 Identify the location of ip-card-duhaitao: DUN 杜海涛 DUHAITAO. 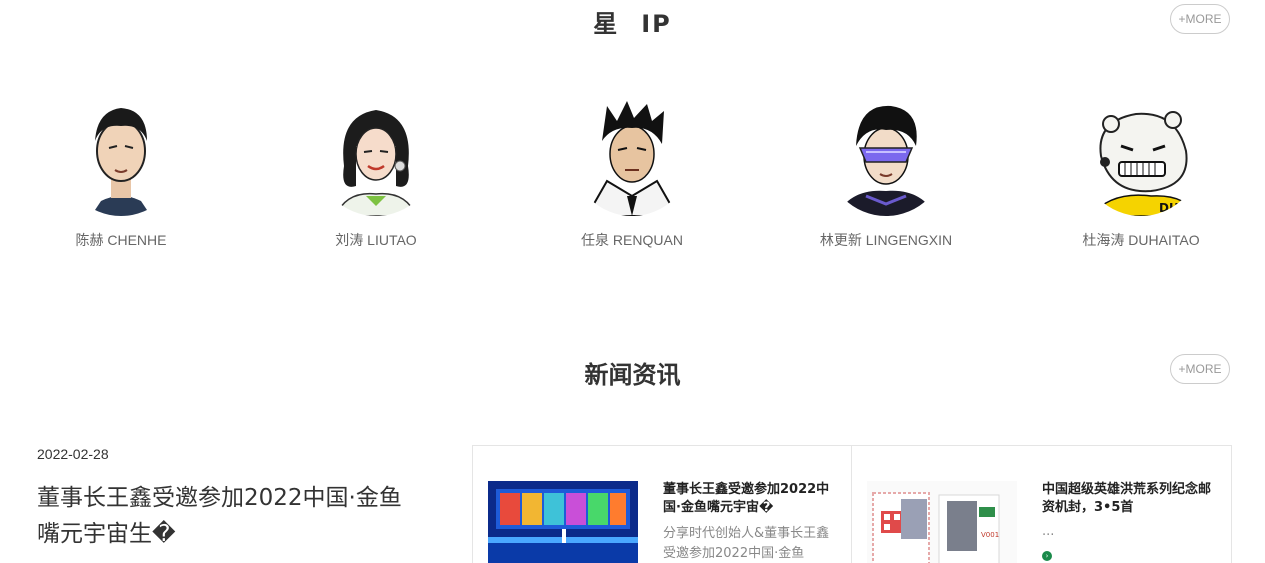
(1141, 173).